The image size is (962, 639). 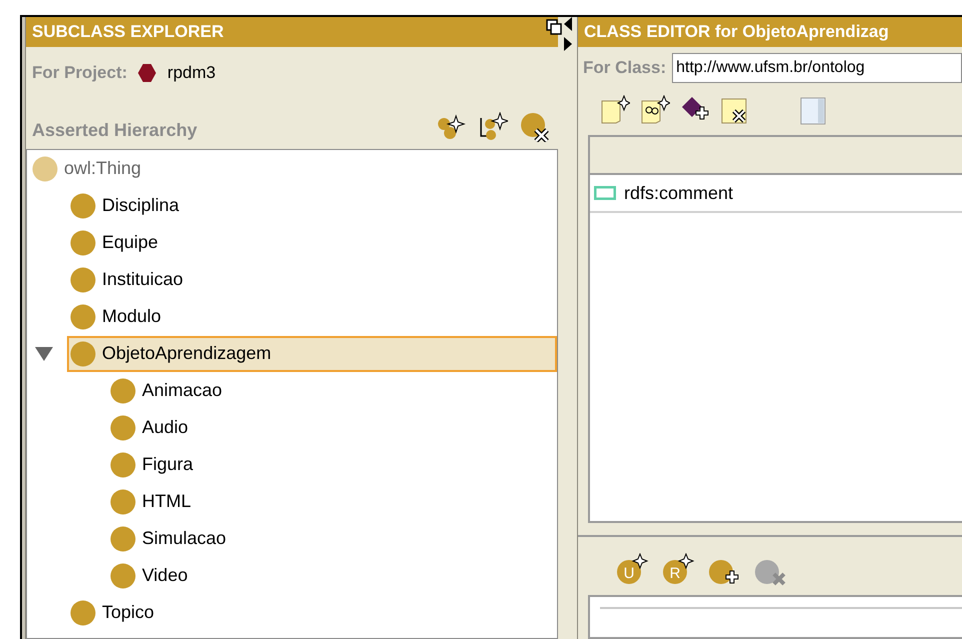 I want to click on tree-item: HTML, so click(x=332, y=502).